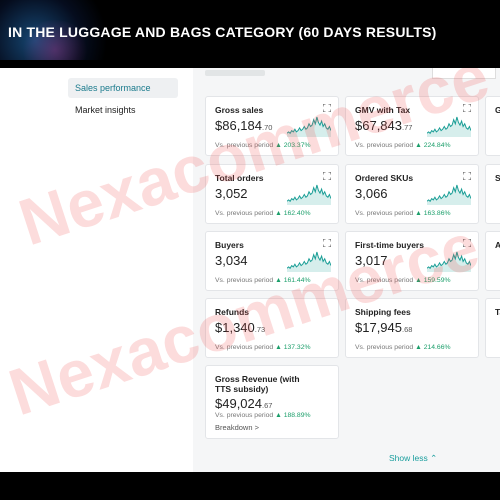 The image size is (500, 500). Describe the element at coordinates (235, 327) in the screenshot. I see `metric-value-main: $1,340` at that location.